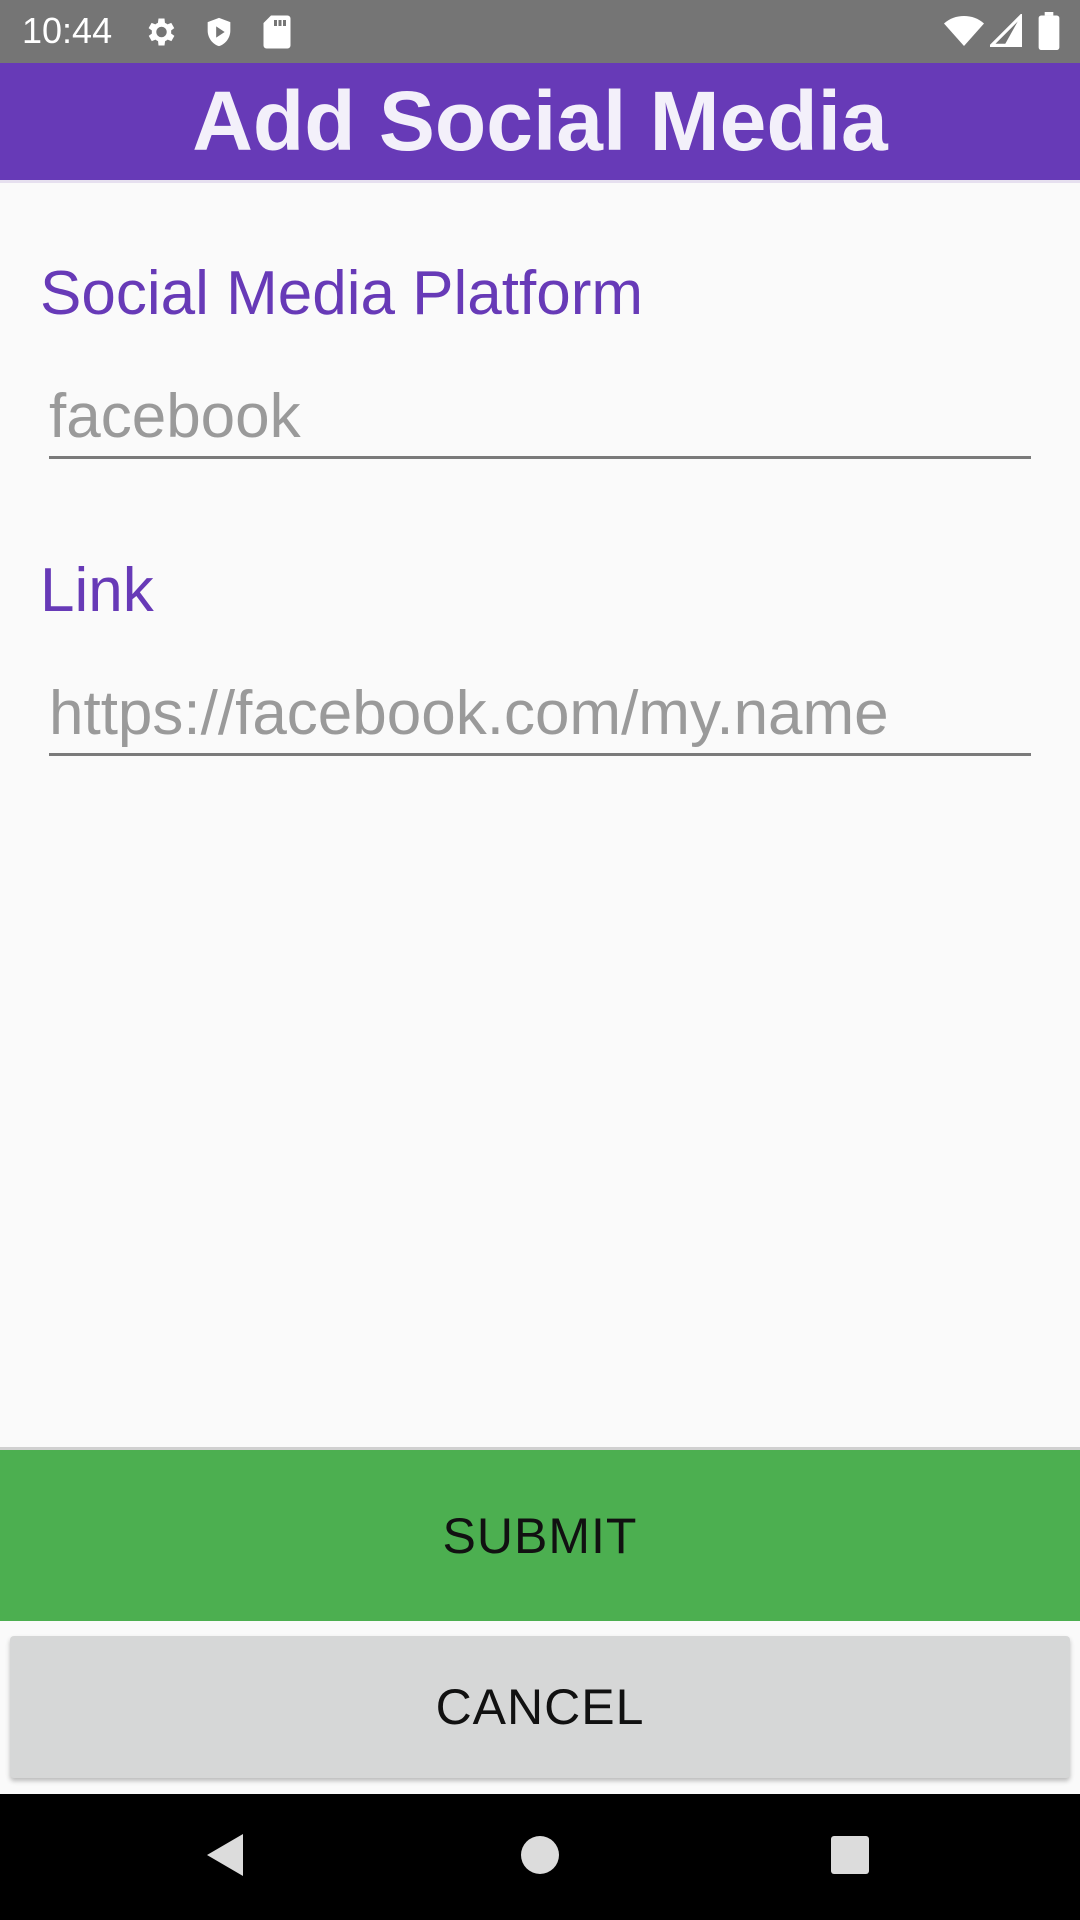 This screenshot has height=1920, width=1080. I want to click on app-bar: Add Social Media, so click(540, 123).